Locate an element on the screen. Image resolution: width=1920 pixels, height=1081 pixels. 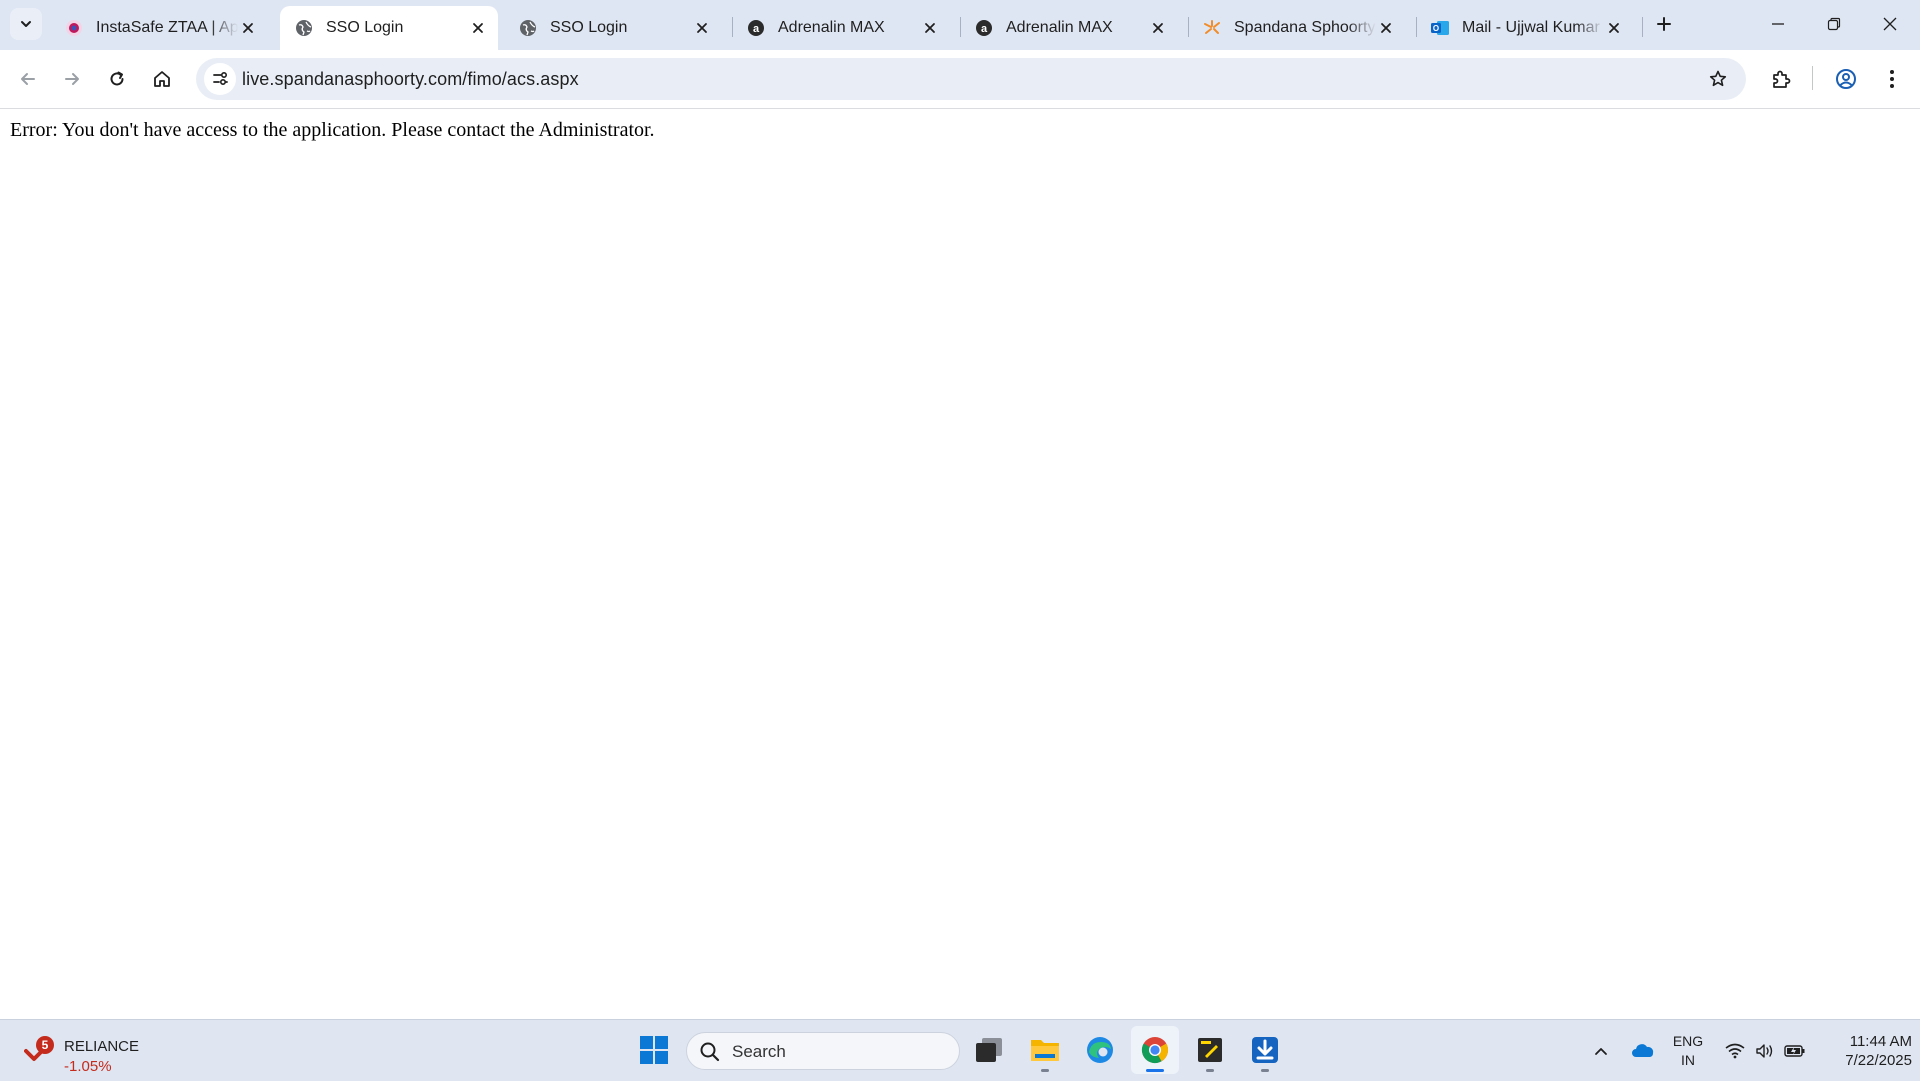
tab-title: Mail - Ujjwal Kumar is located at coordinates (1531, 27).